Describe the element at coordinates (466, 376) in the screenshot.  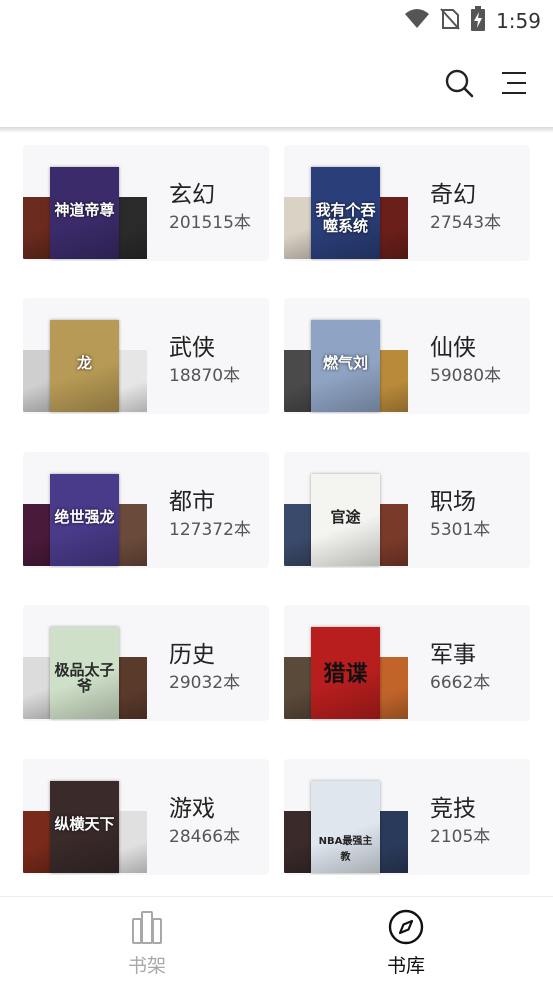
I see `category-count: 59080本` at that location.